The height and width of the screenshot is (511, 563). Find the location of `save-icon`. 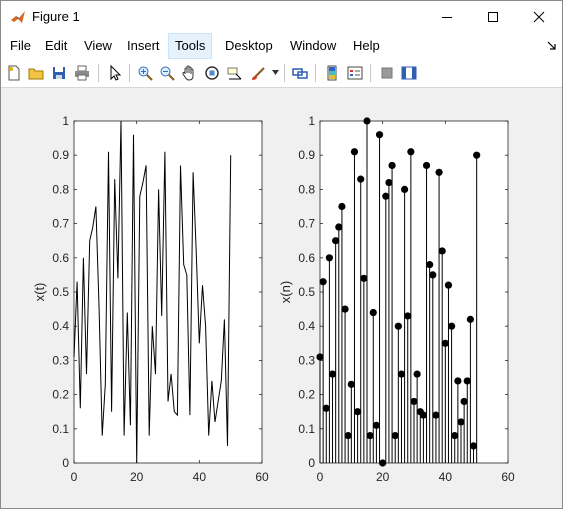

save-icon is located at coordinates (59, 73).